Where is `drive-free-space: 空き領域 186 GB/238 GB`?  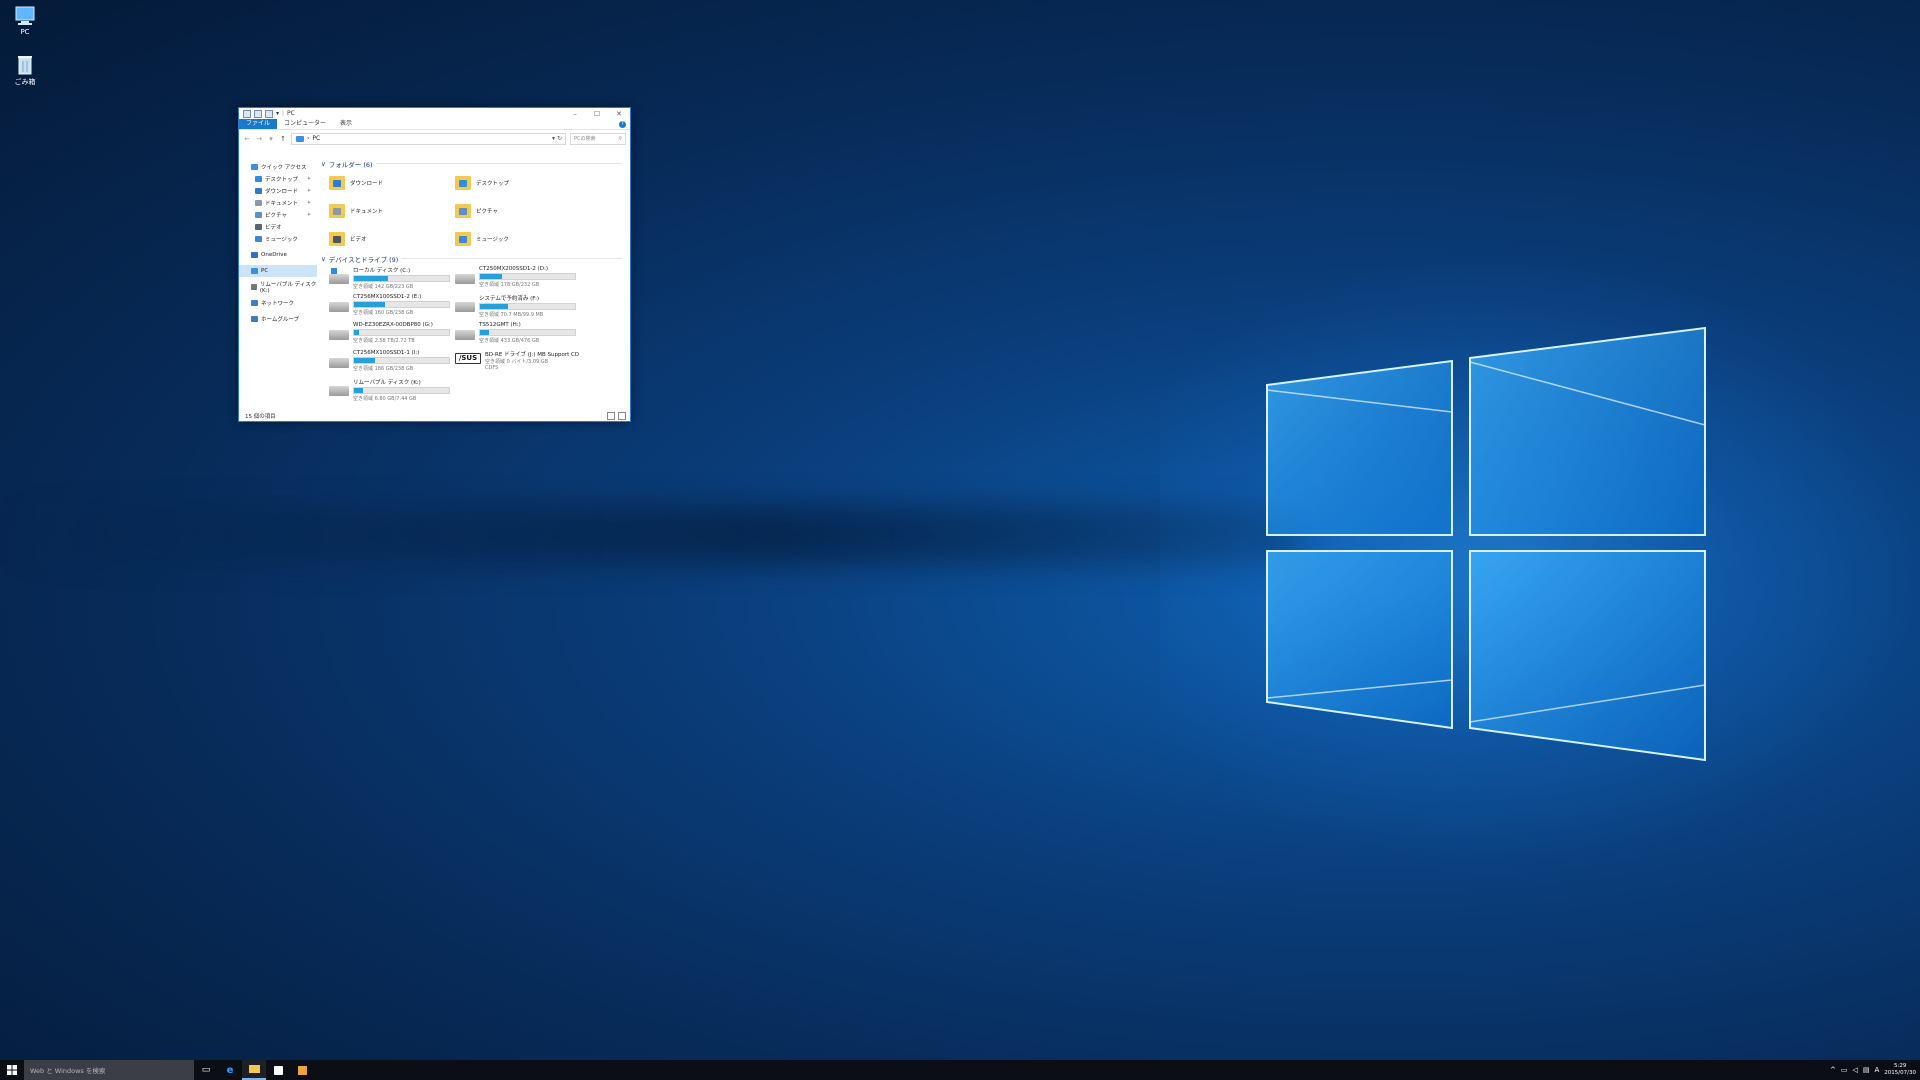
drive-free-space: 空き領域 186 GB/238 GB is located at coordinates (383, 369).